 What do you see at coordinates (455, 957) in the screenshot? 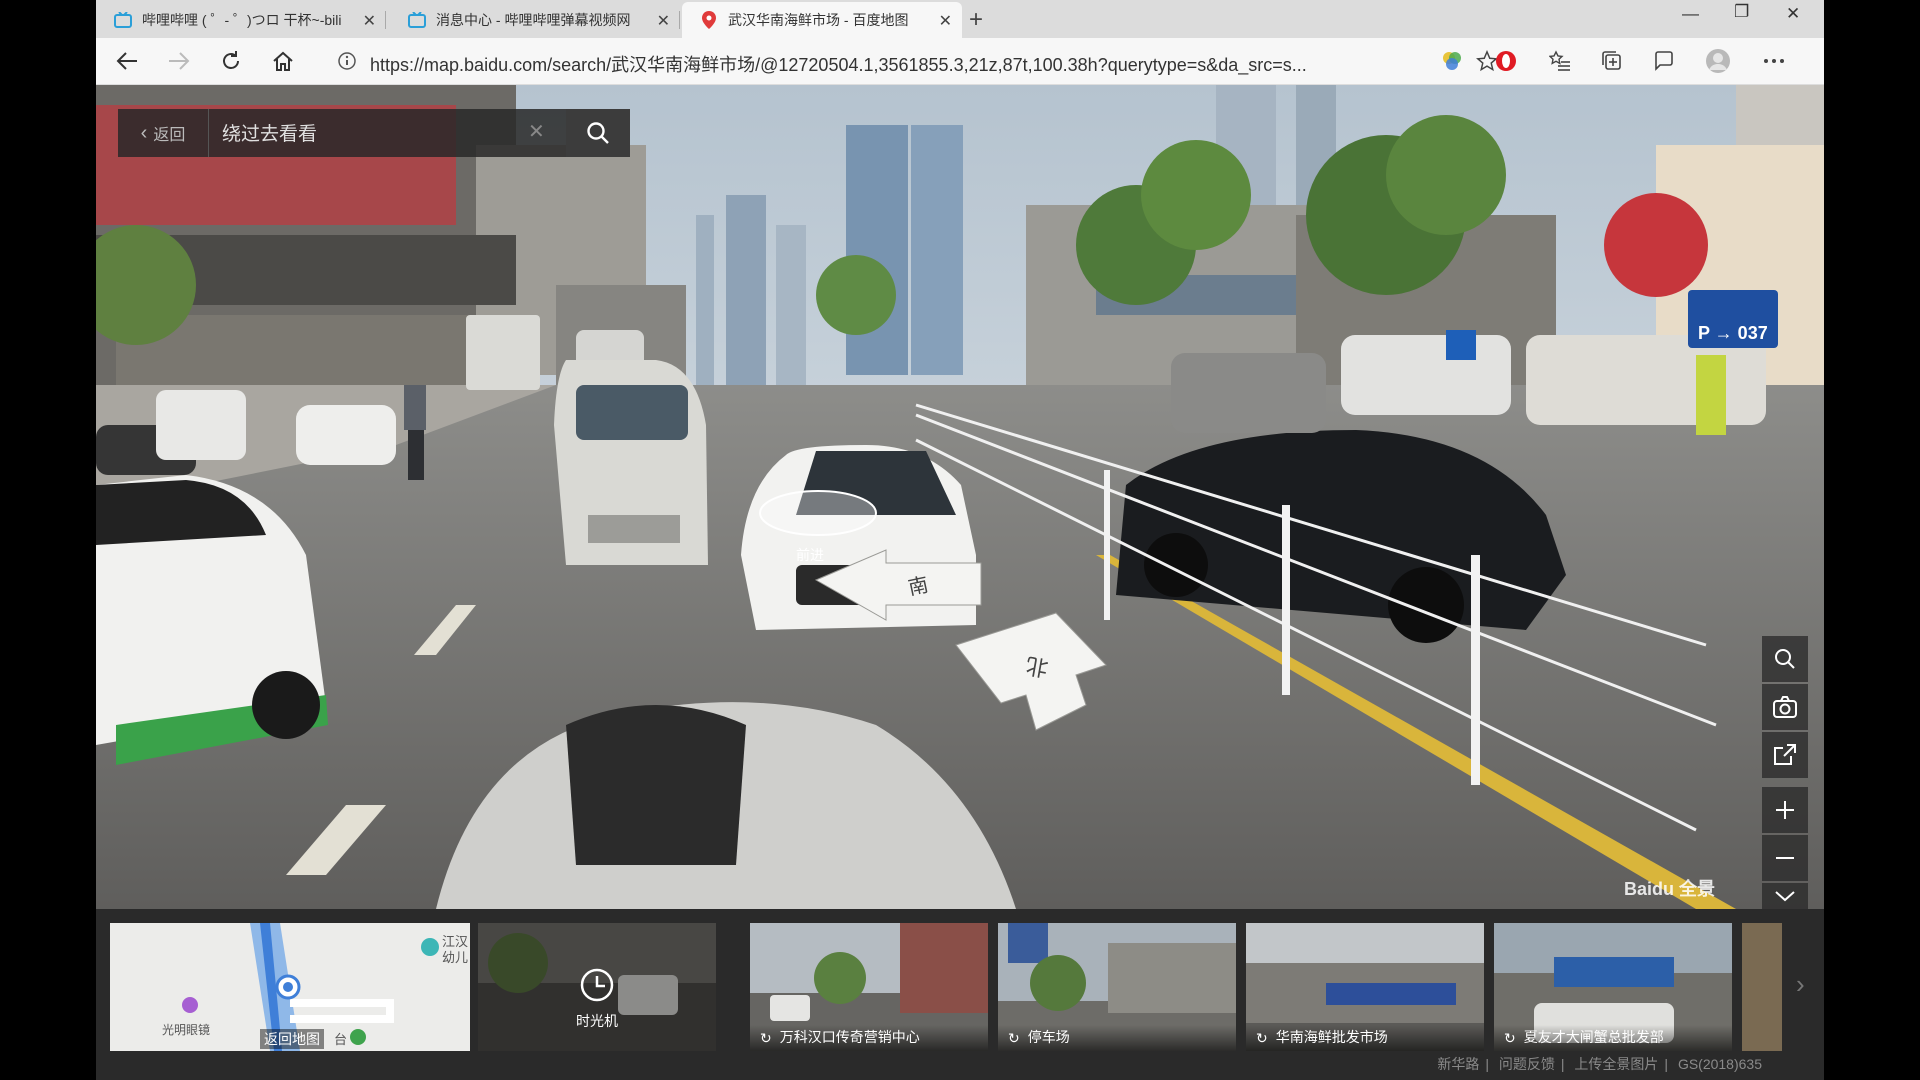
I see `minimap-poi-label: 幼儿` at bounding box center [455, 957].